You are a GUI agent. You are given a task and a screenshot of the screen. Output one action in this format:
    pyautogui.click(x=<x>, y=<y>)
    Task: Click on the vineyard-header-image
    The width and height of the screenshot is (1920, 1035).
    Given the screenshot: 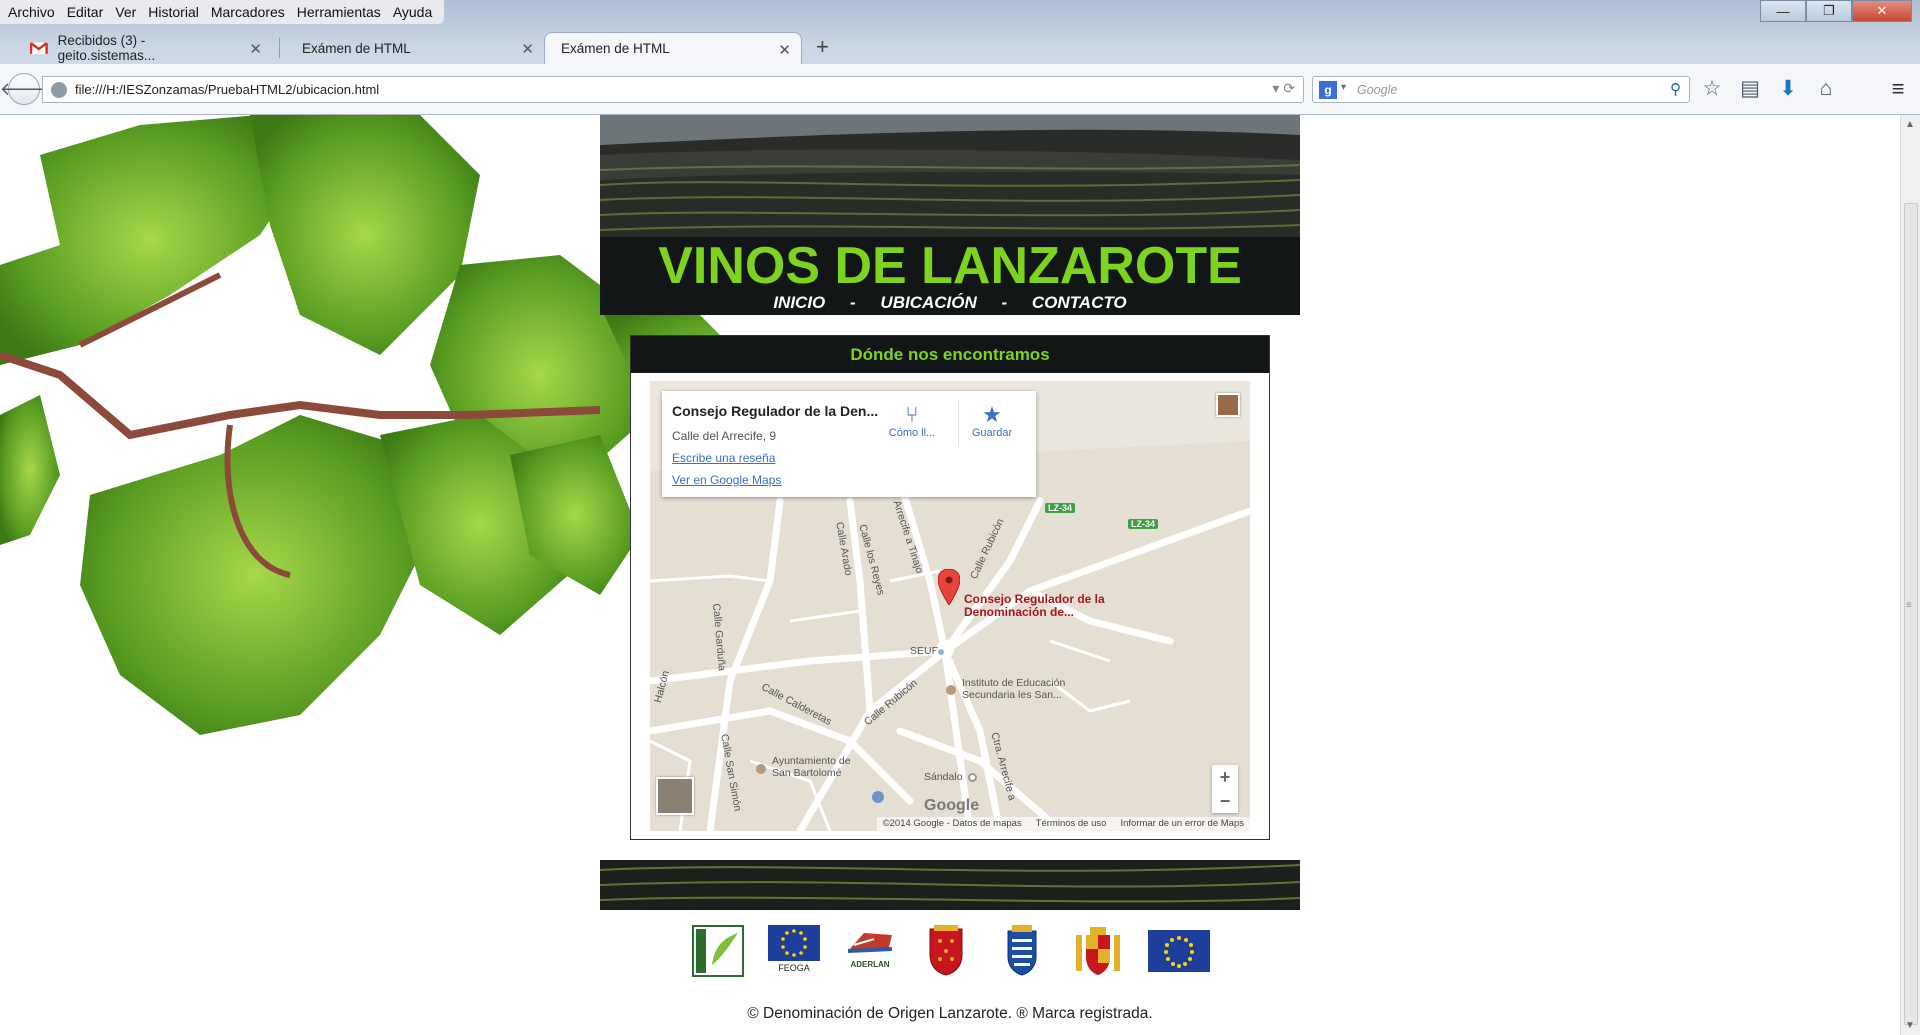 What is the action you would take?
    pyautogui.click(x=950, y=176)
    